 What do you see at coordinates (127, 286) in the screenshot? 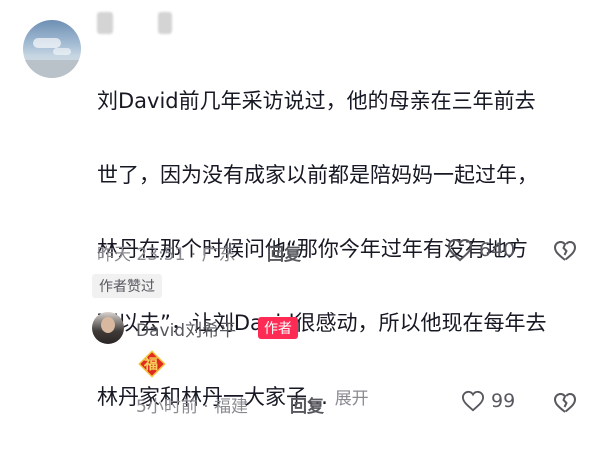
I see `author-liked-badge: 作者赞过` at bounding box center [127, 286].